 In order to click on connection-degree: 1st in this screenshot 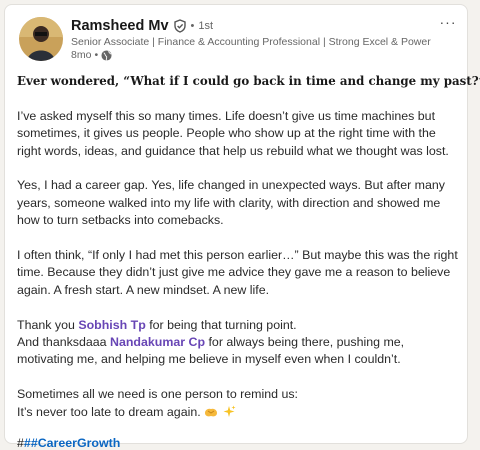, I will do `click(206, 26)`.